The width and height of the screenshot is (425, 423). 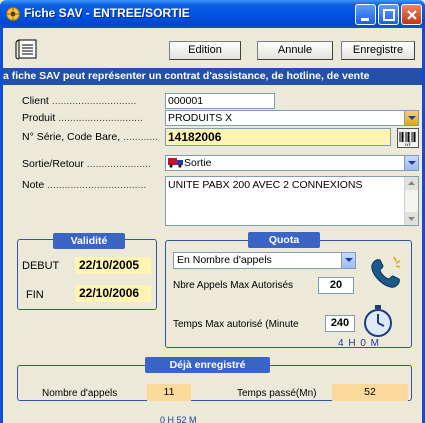 I want to click on minimize-button, so click(x=365, y=14).